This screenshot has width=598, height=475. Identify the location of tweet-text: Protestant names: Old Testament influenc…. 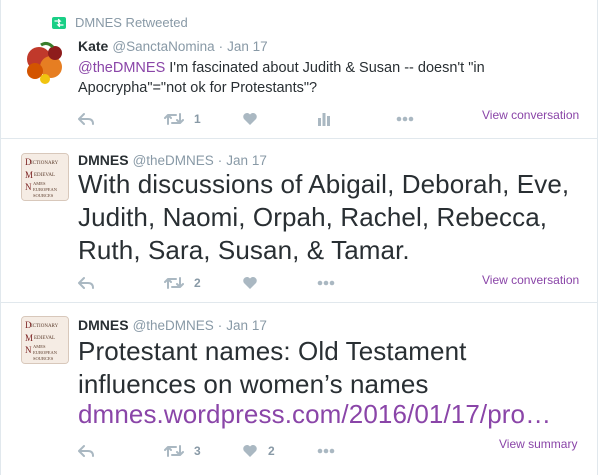
(272, 367).